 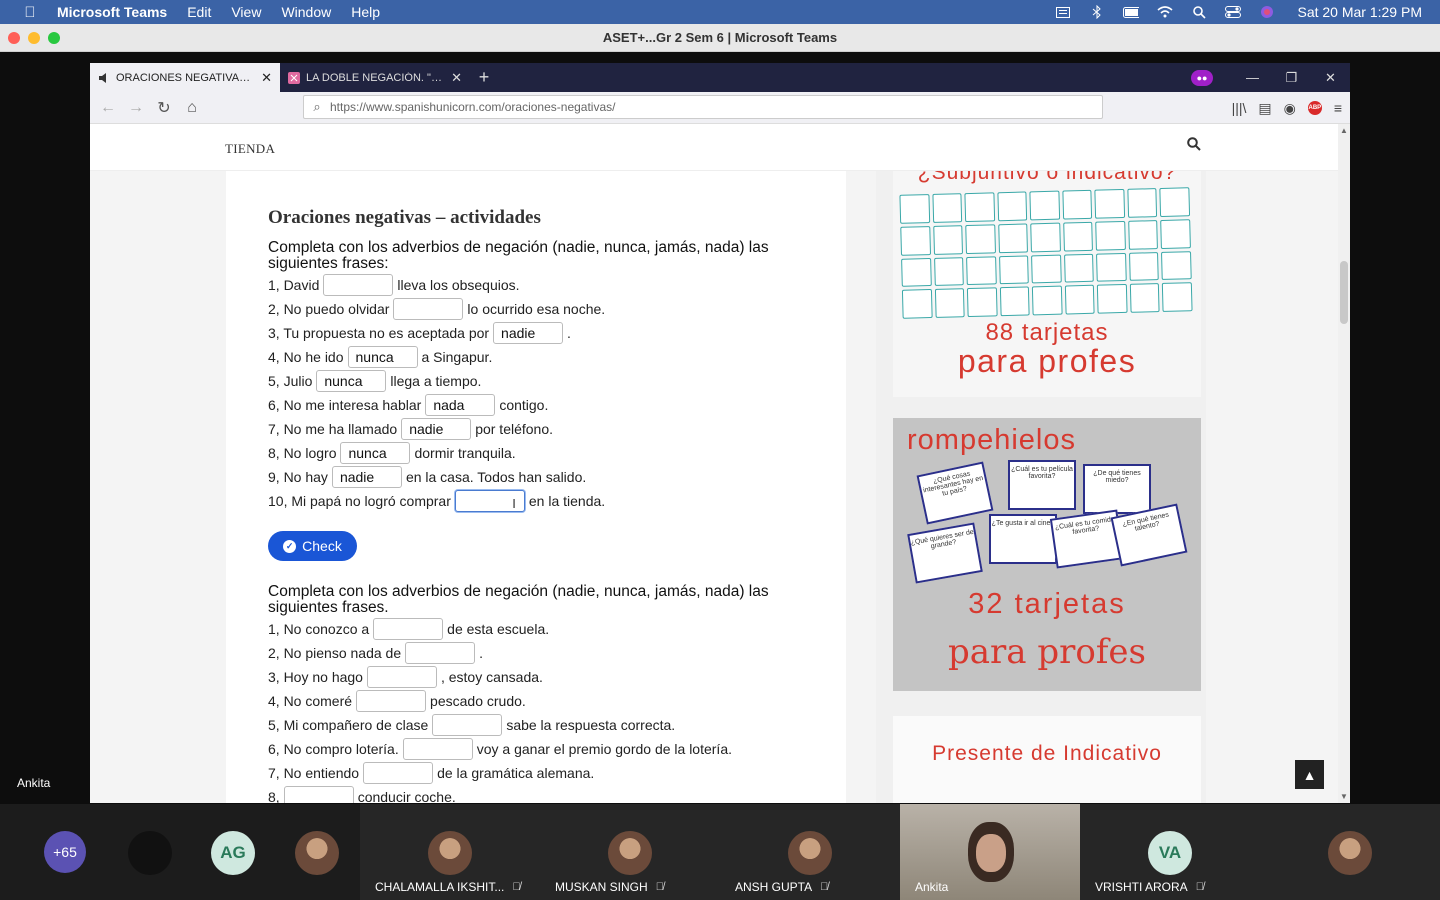 I want to click on wifi-icon, so click(x=1165, y=12).